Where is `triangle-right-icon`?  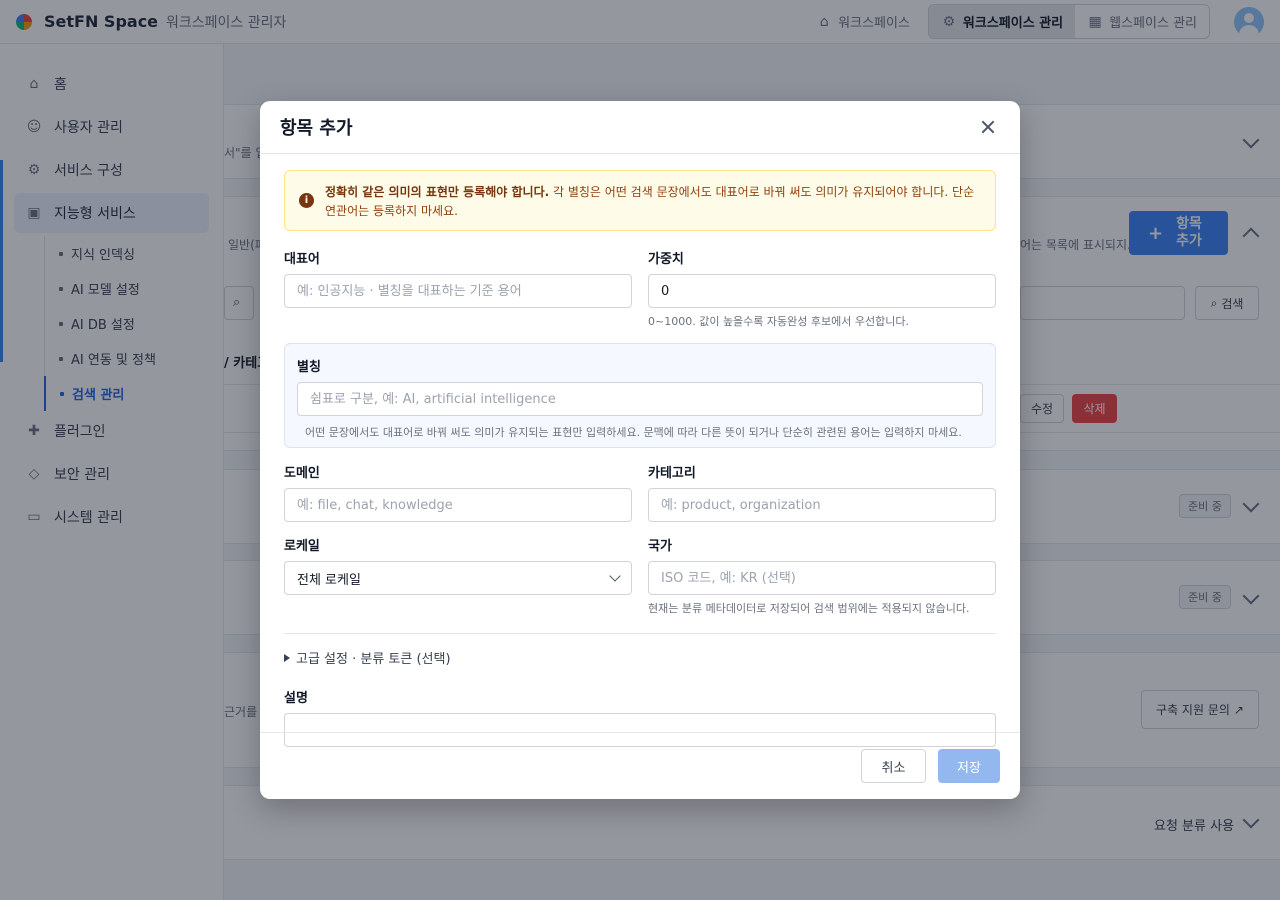 triangle-right-icon is located at coordinates (287, 657).